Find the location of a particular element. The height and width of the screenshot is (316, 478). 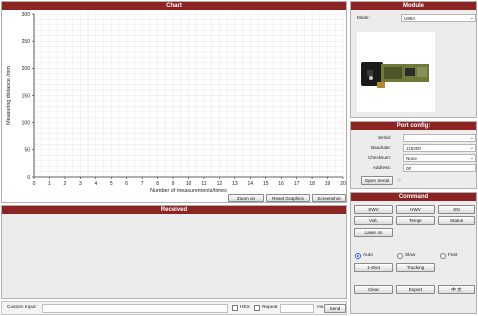

fast-label: Fast is located at coordinates (453, 255).